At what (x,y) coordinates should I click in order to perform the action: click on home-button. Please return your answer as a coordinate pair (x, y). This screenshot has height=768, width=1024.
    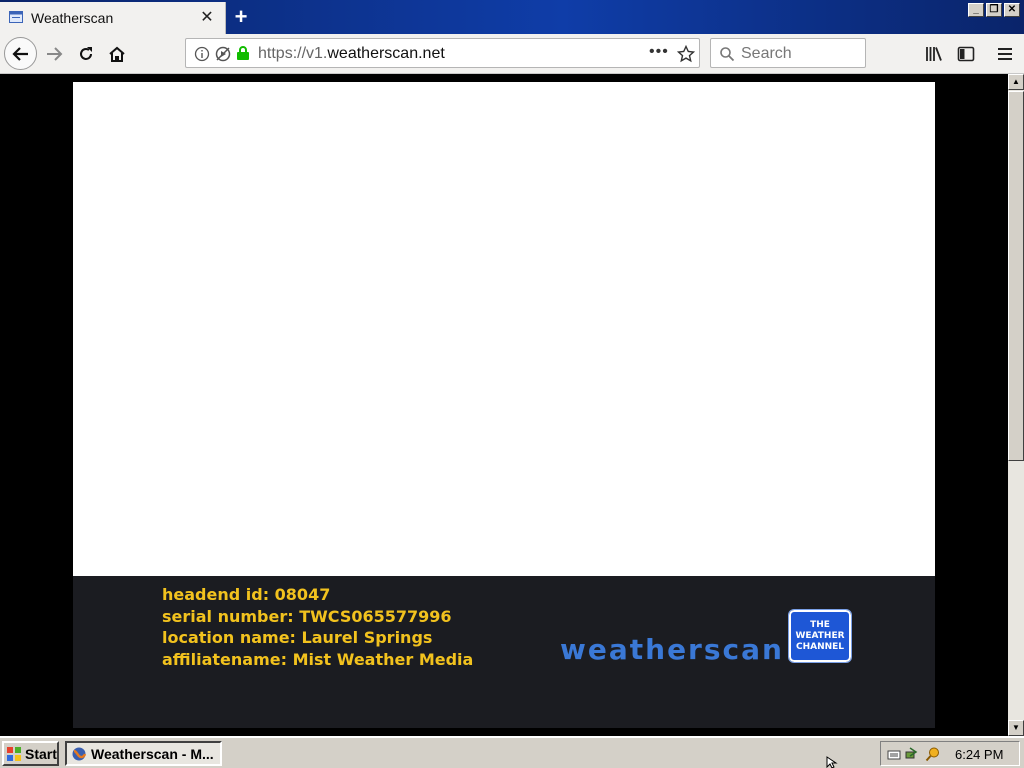
    Looking at the image, I should click on (117, 54).